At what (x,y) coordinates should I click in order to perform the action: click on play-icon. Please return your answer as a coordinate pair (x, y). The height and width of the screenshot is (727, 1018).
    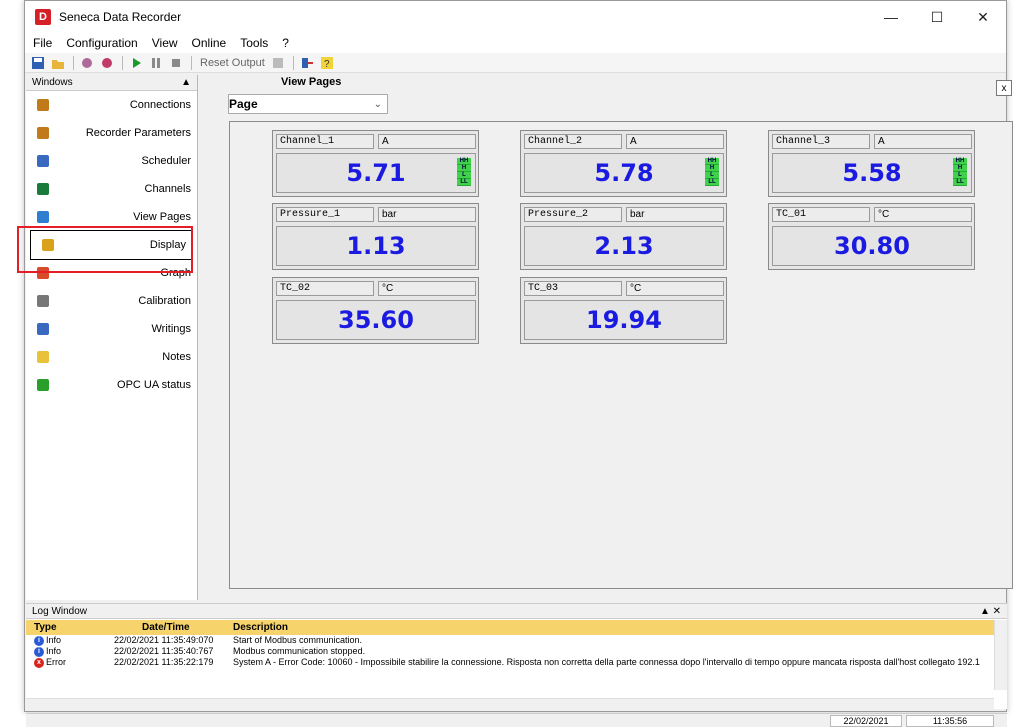
    Looking at the image, I should click on (136, 63).